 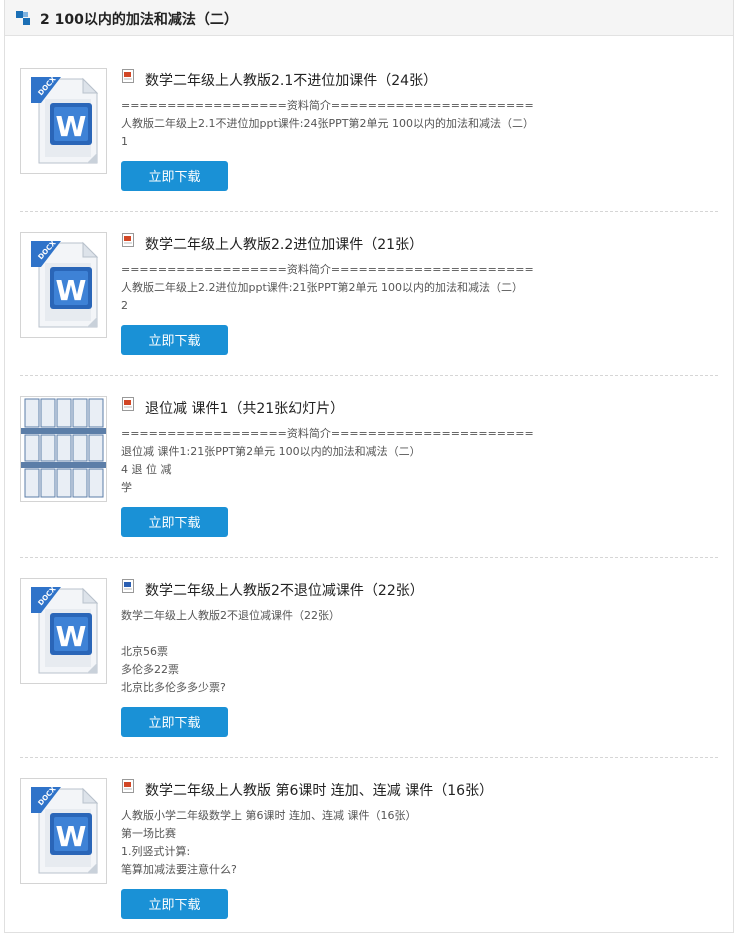 What do you see at coordinates (126, 487) in the screenshot?
I see `summary-line: 学` at bounding box center [126, 487].